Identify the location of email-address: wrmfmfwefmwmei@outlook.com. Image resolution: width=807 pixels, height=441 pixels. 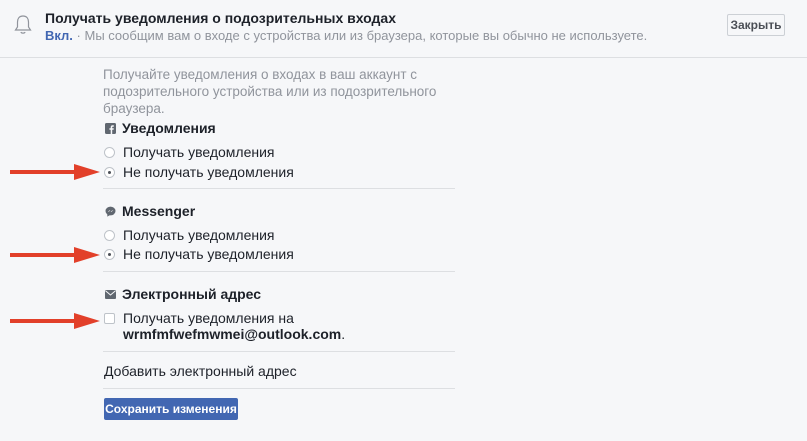
(232, 334).